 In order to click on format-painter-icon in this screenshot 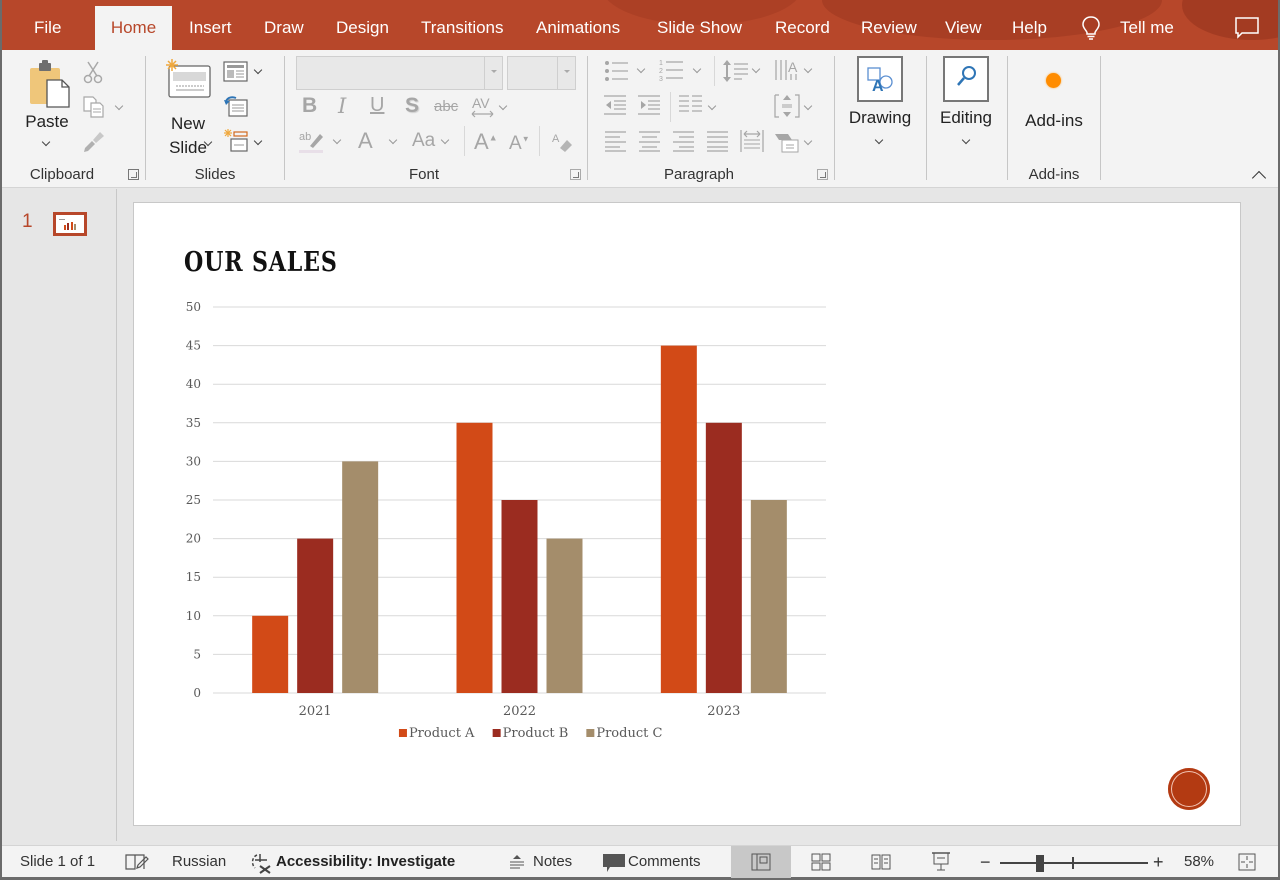, I will do `click(94, 142)`.